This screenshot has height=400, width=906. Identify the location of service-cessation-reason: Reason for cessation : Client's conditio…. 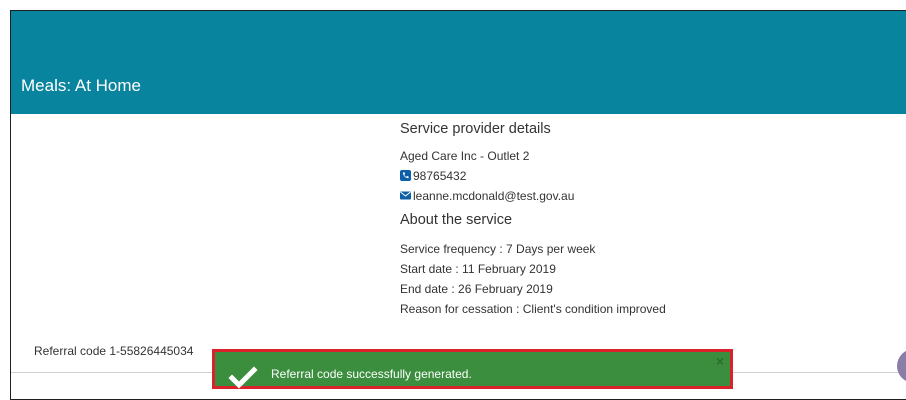
(533, 309).